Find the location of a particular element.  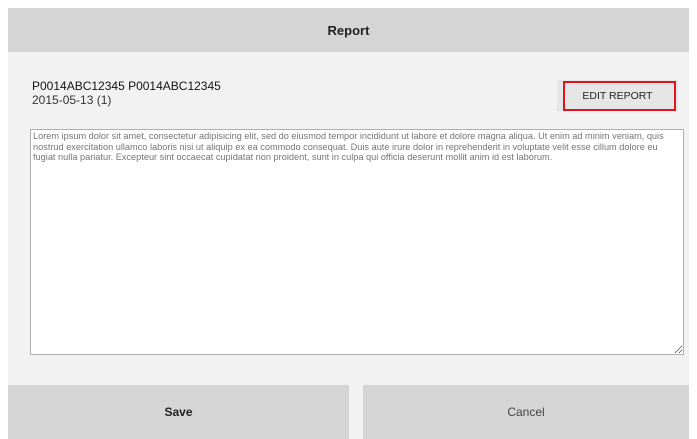

edit-report-button: EDIT REPORT is located at coordinates (617, 95).